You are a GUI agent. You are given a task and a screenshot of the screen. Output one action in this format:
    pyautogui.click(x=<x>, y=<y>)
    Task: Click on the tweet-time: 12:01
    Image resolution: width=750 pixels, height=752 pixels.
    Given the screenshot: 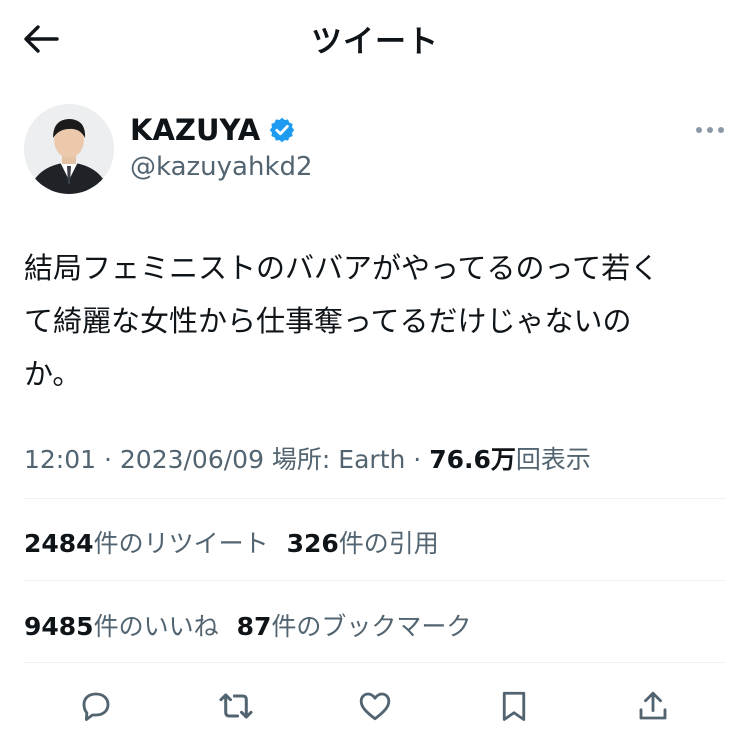 What is the action you would take?
    pyautogui.click(x=60, y=459)
    